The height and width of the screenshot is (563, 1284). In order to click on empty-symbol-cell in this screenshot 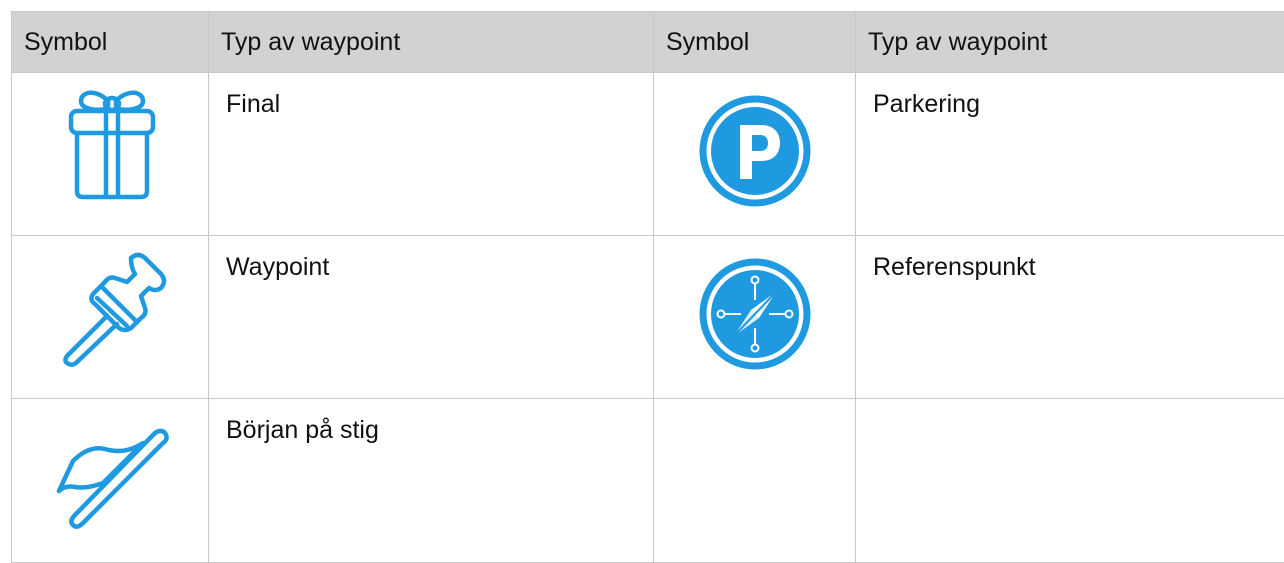, I will do `click(755, 481)`.